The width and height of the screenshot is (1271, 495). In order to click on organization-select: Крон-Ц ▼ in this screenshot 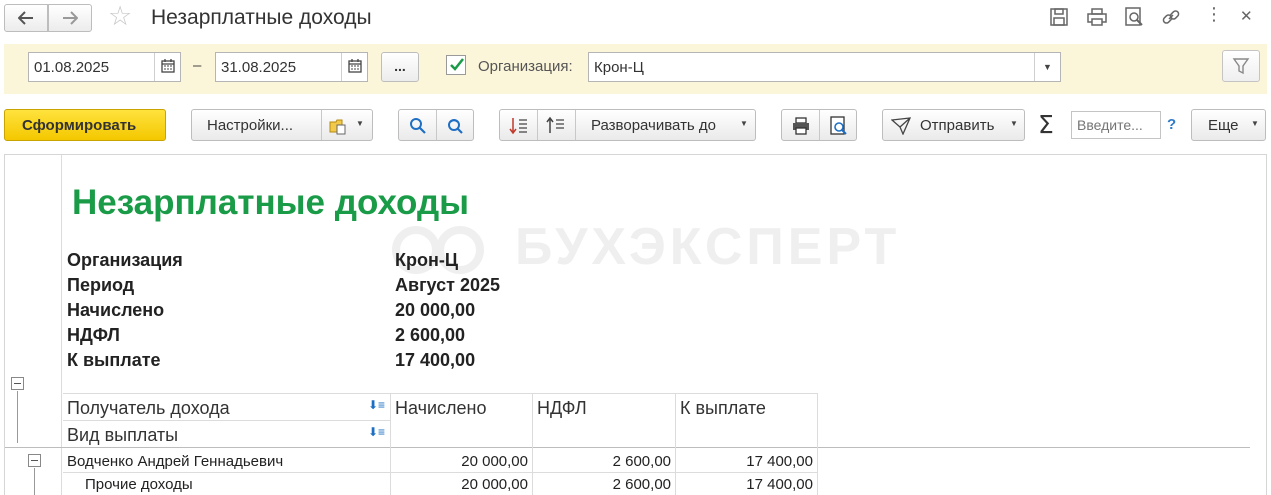, I will do `click(824, 67)`.